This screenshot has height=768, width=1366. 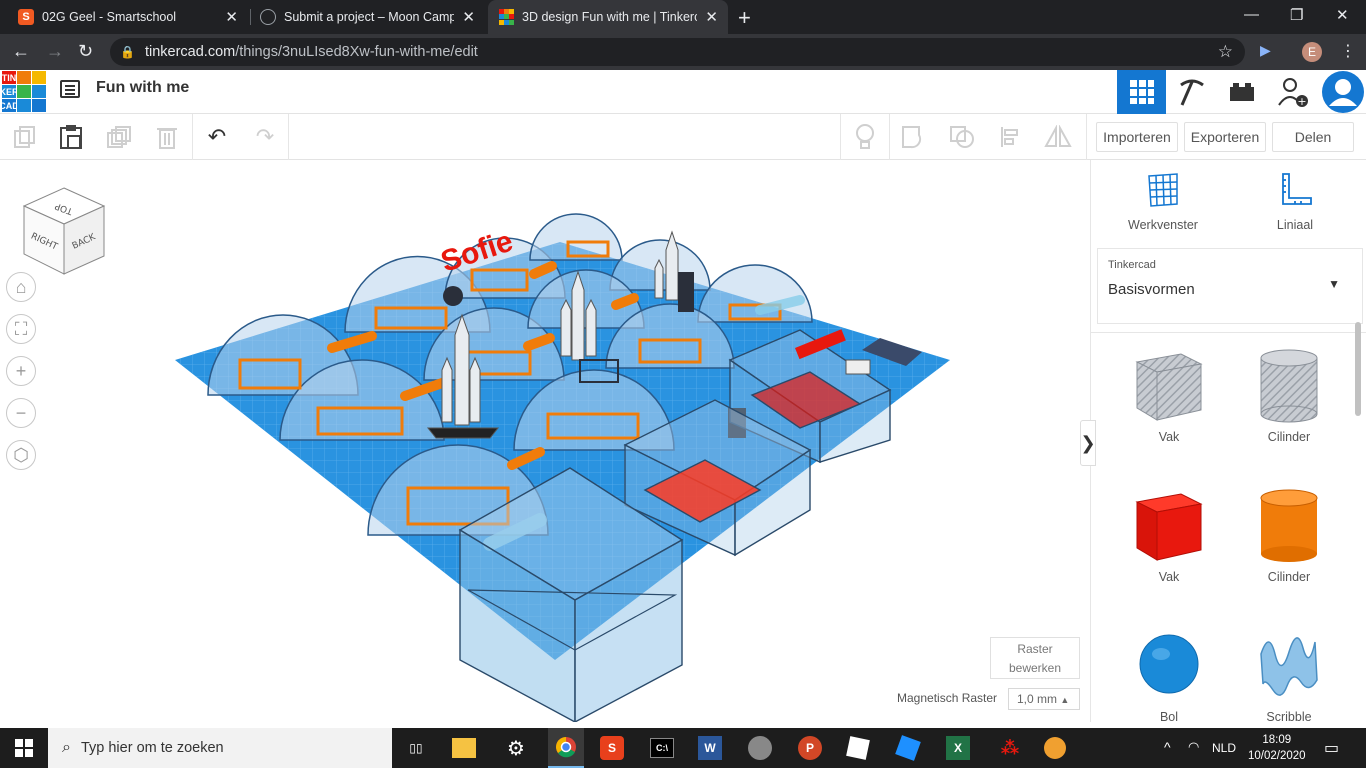 I want to click on fit-view-icon: ⛶, so click(x=21, y=329).